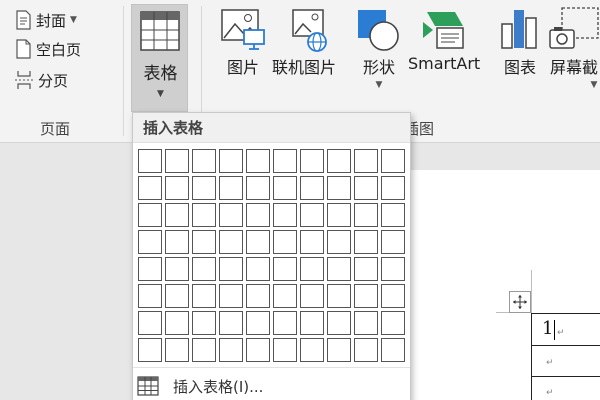 This screenshot has width=600, height=400. Describe the element at coordinates (47, 49) in the screenshot. I see `blank-page-button: 空白页` at that location.